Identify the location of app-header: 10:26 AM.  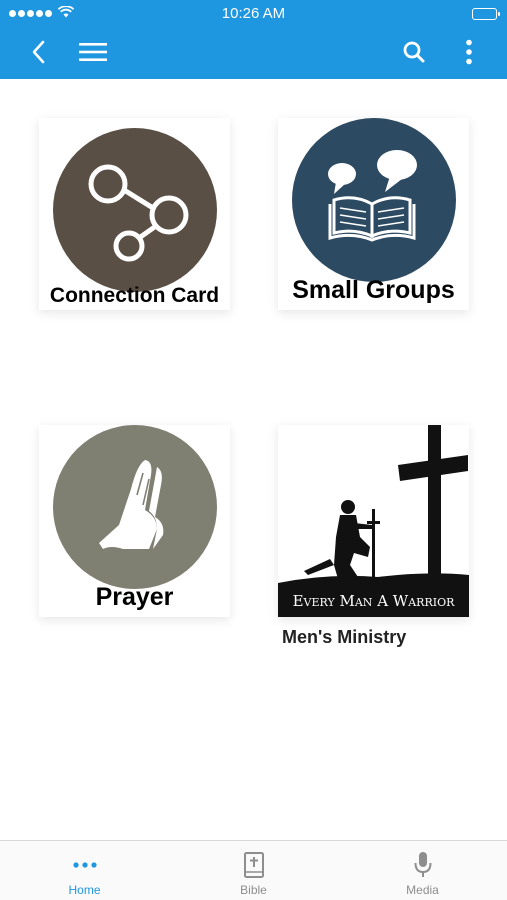
(253, 39).